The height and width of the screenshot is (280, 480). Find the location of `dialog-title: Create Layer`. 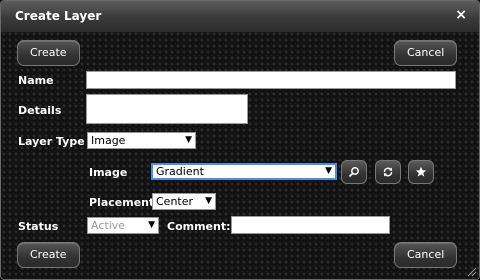

dialog-title: Create Layer is located at coordinates (58, 16).